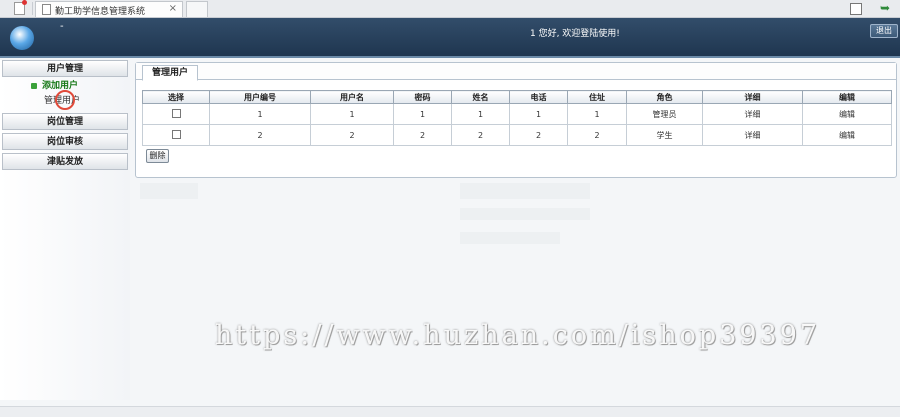 This screenshot has width=900, height=417. What do you see at coordinates (260, 97) in the screenshot?
I see `col-user-id: 用户编号` at bounding box center [260, 97].